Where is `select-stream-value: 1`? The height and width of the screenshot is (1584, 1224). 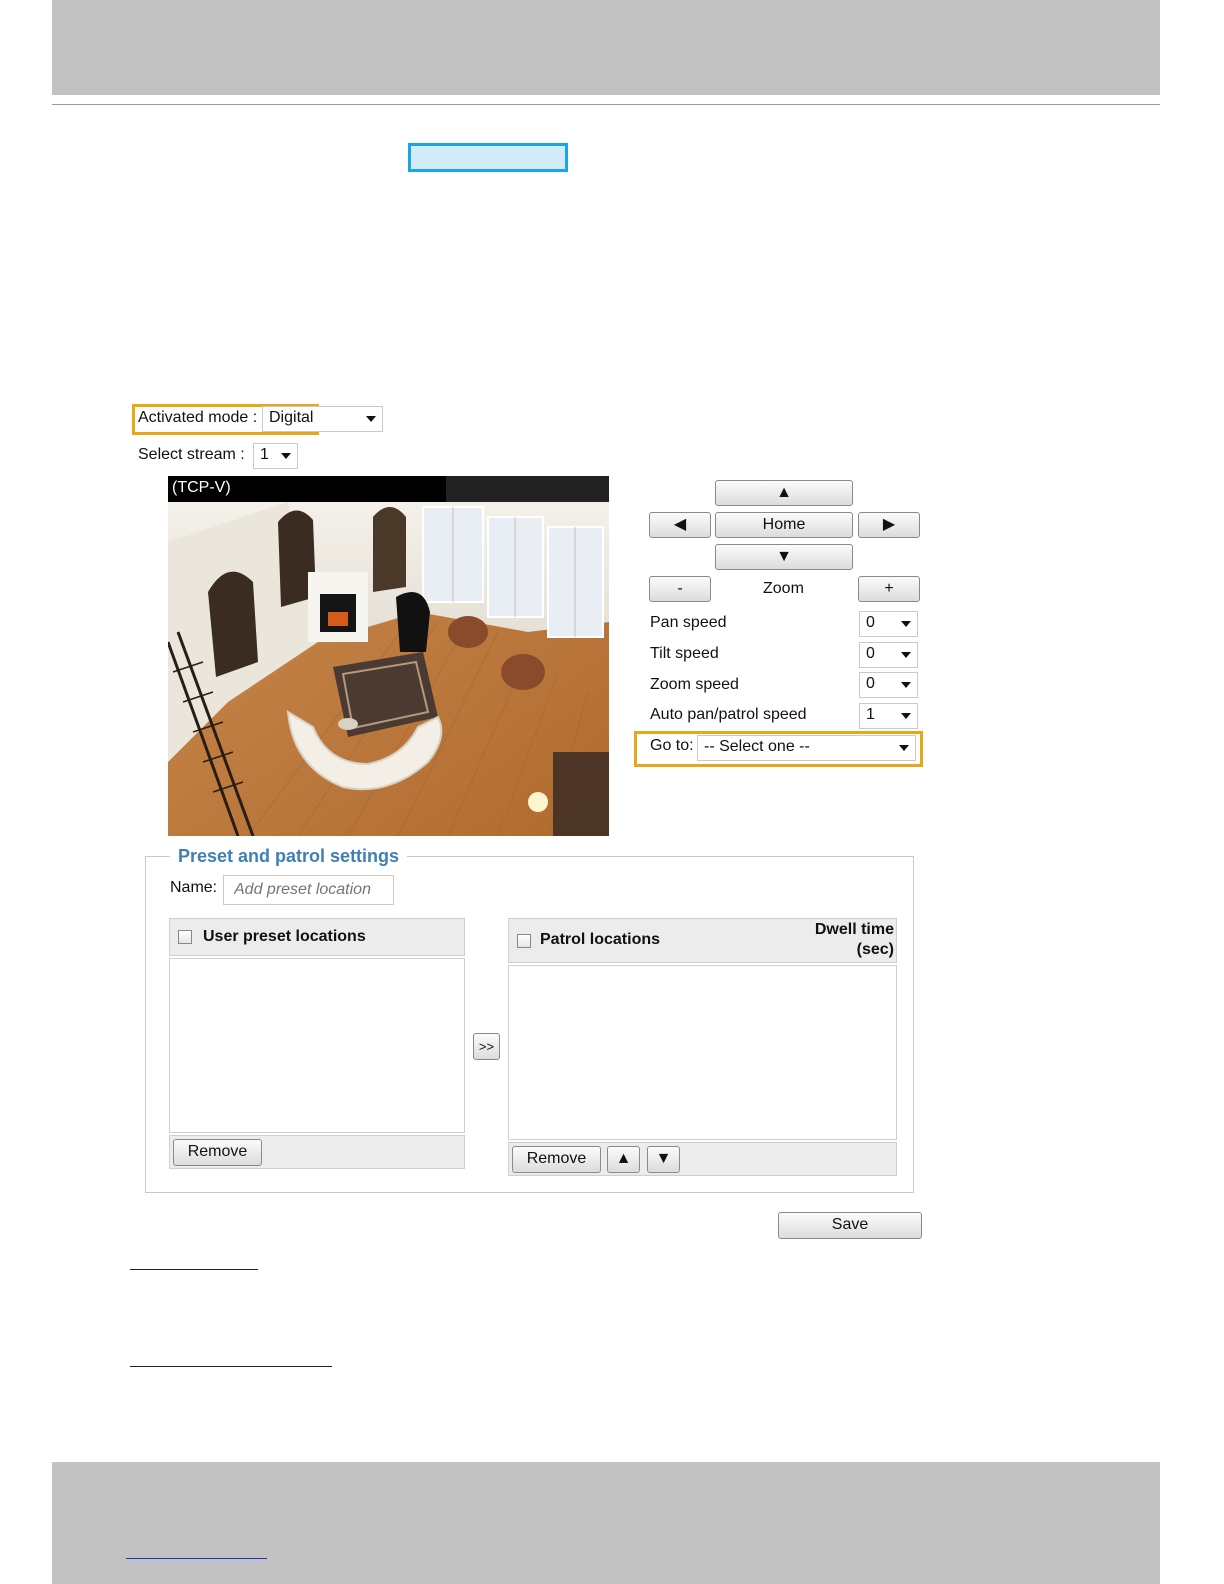
select-stream-value: 1 is located at coordinates (264, 454).